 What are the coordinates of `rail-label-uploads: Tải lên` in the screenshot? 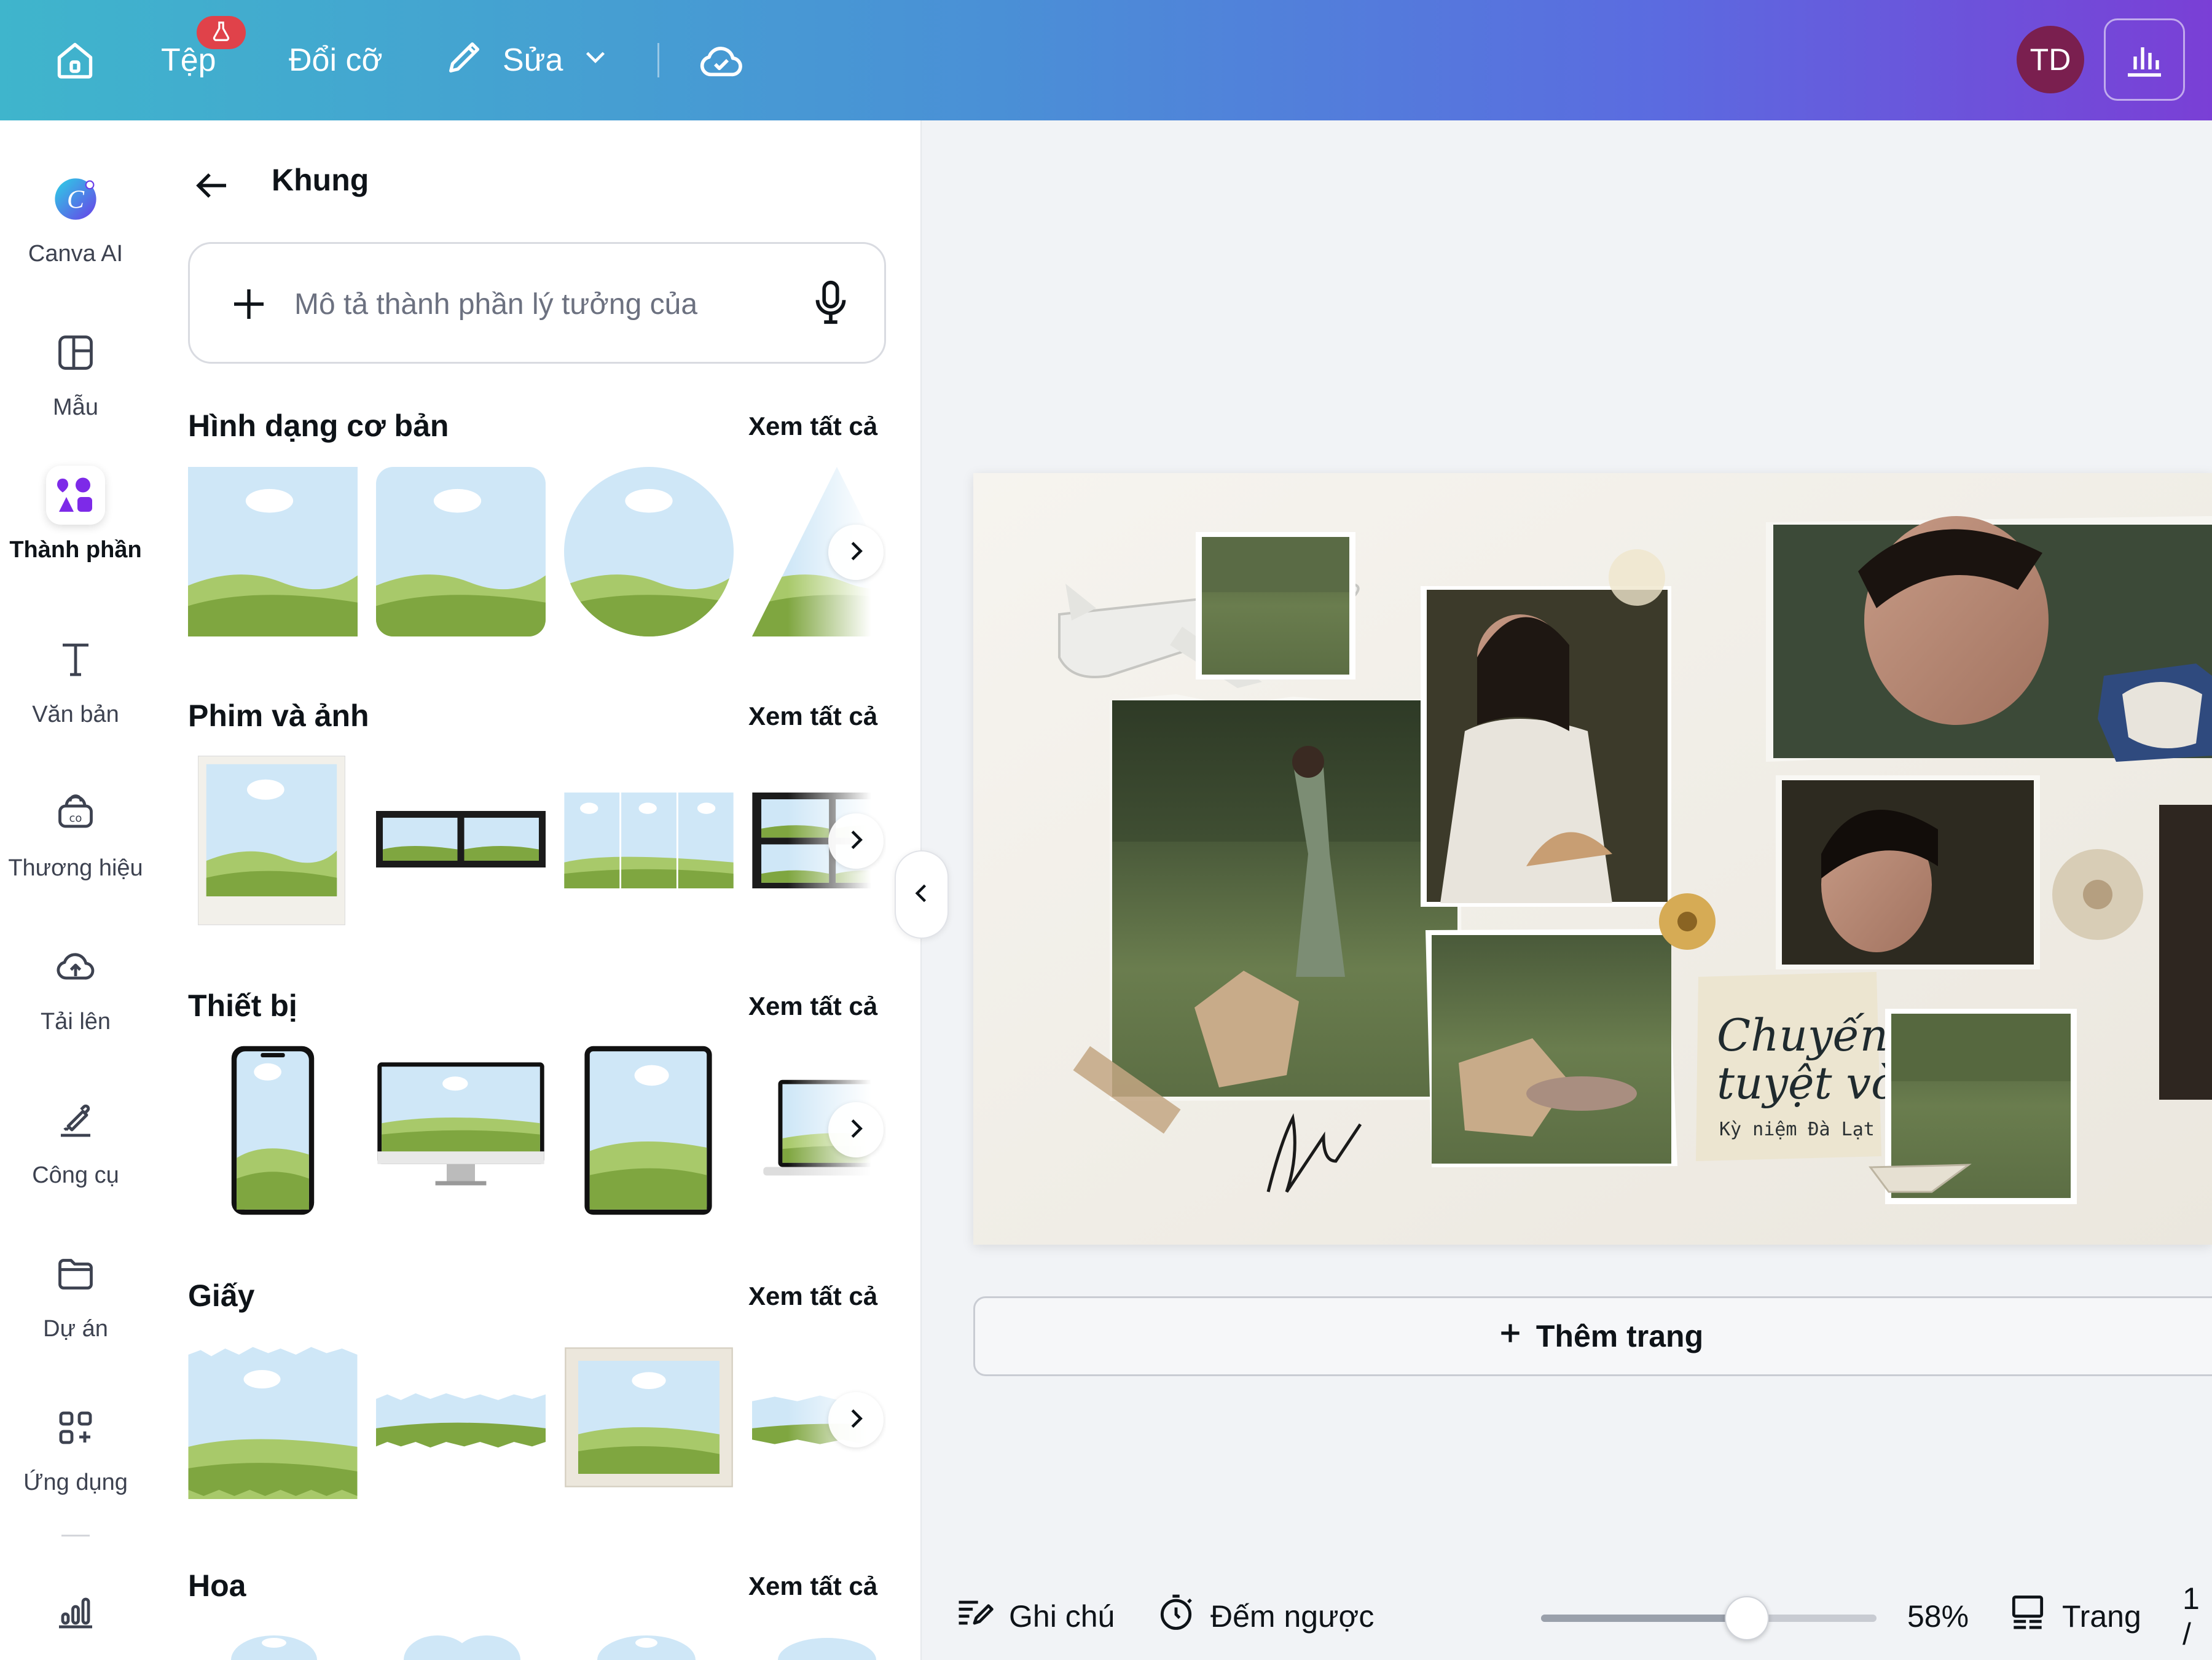 It's located at (75, 1022).